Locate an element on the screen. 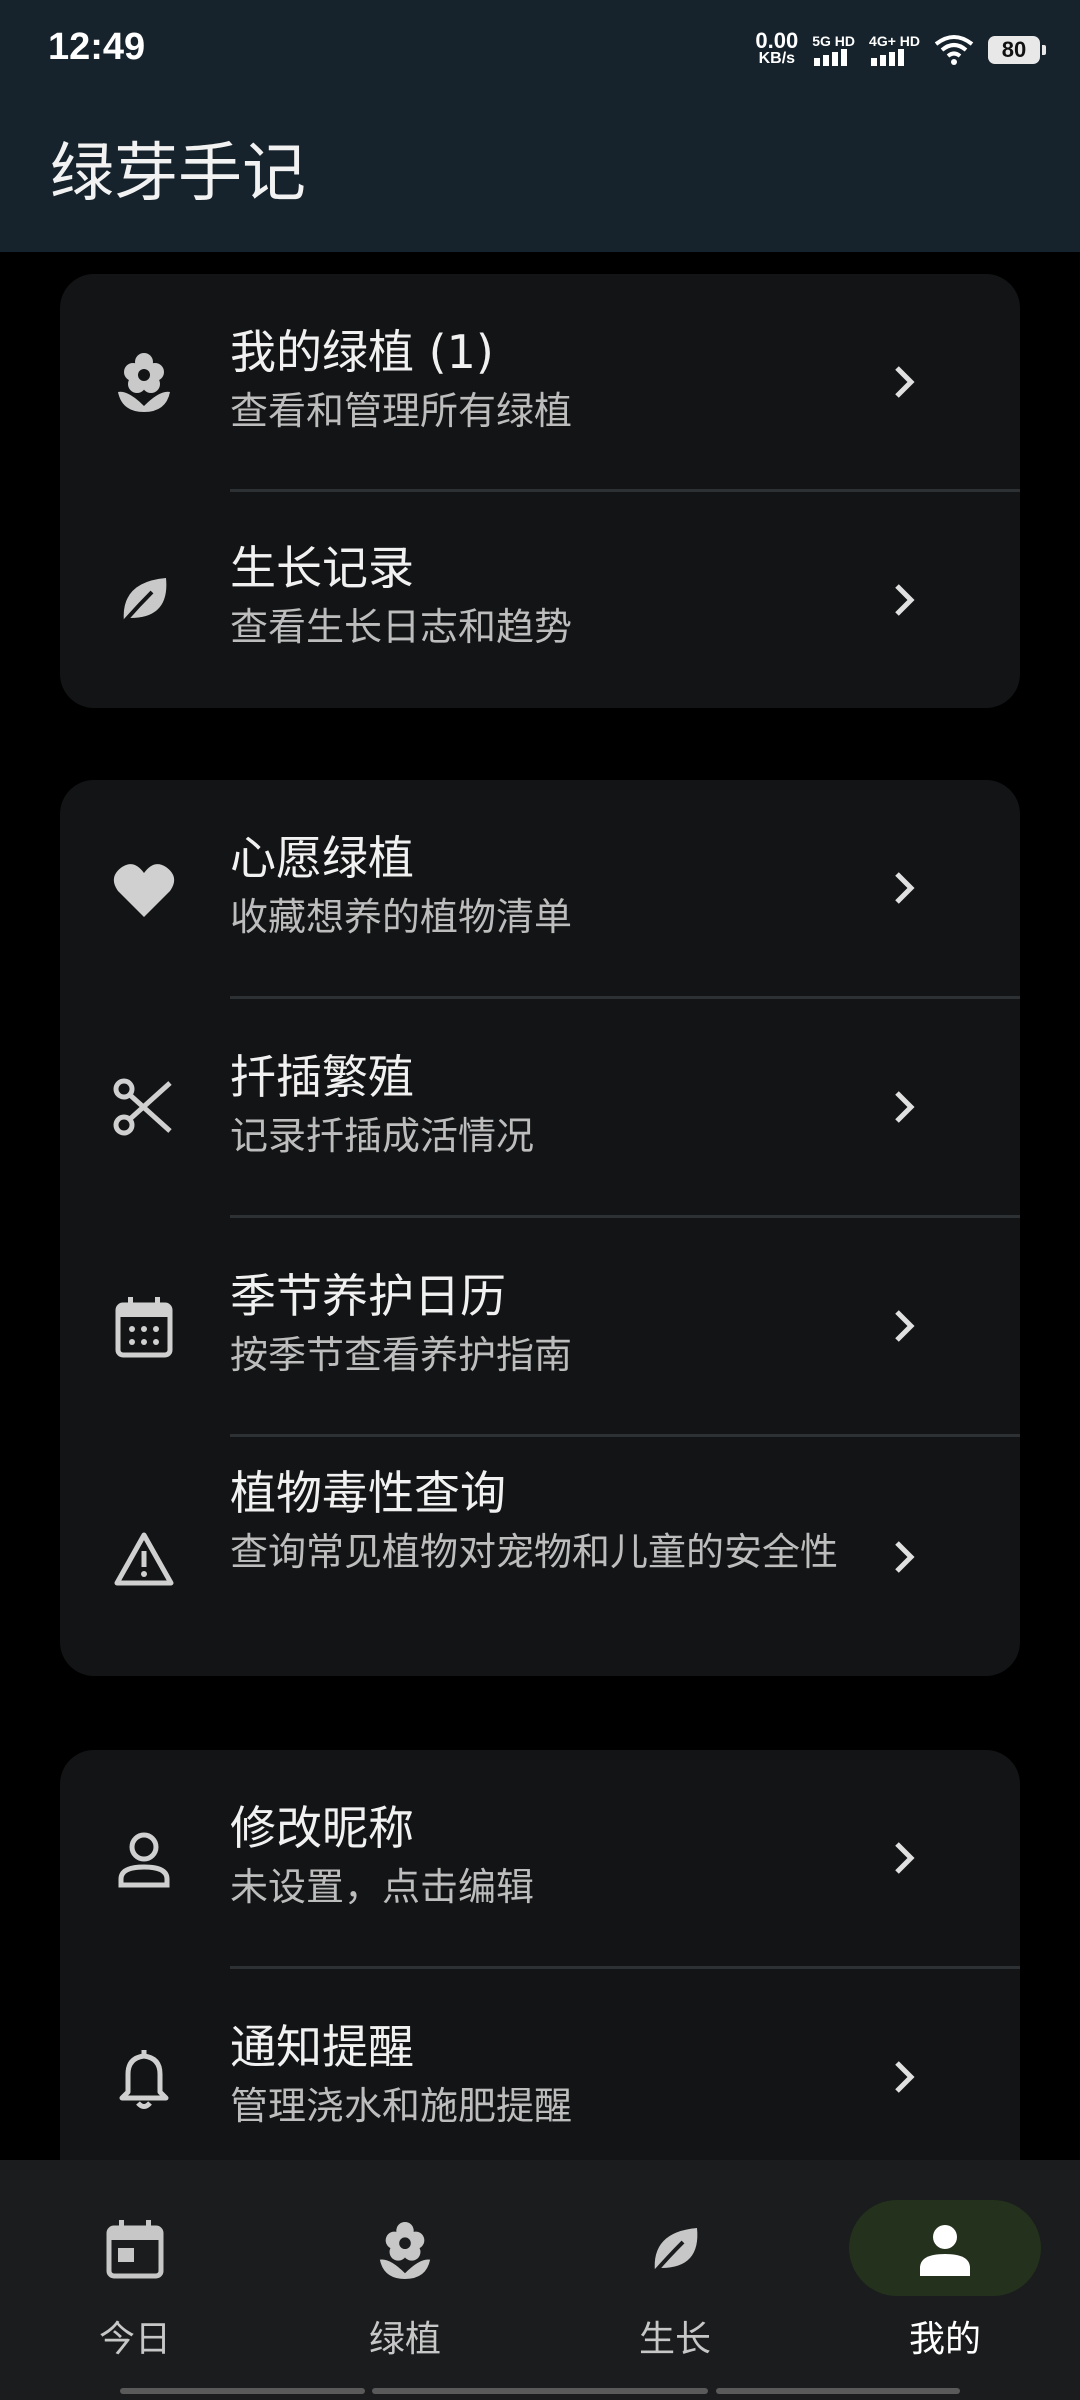  battery-icon: 80 is located at coordinates (1017, 50).